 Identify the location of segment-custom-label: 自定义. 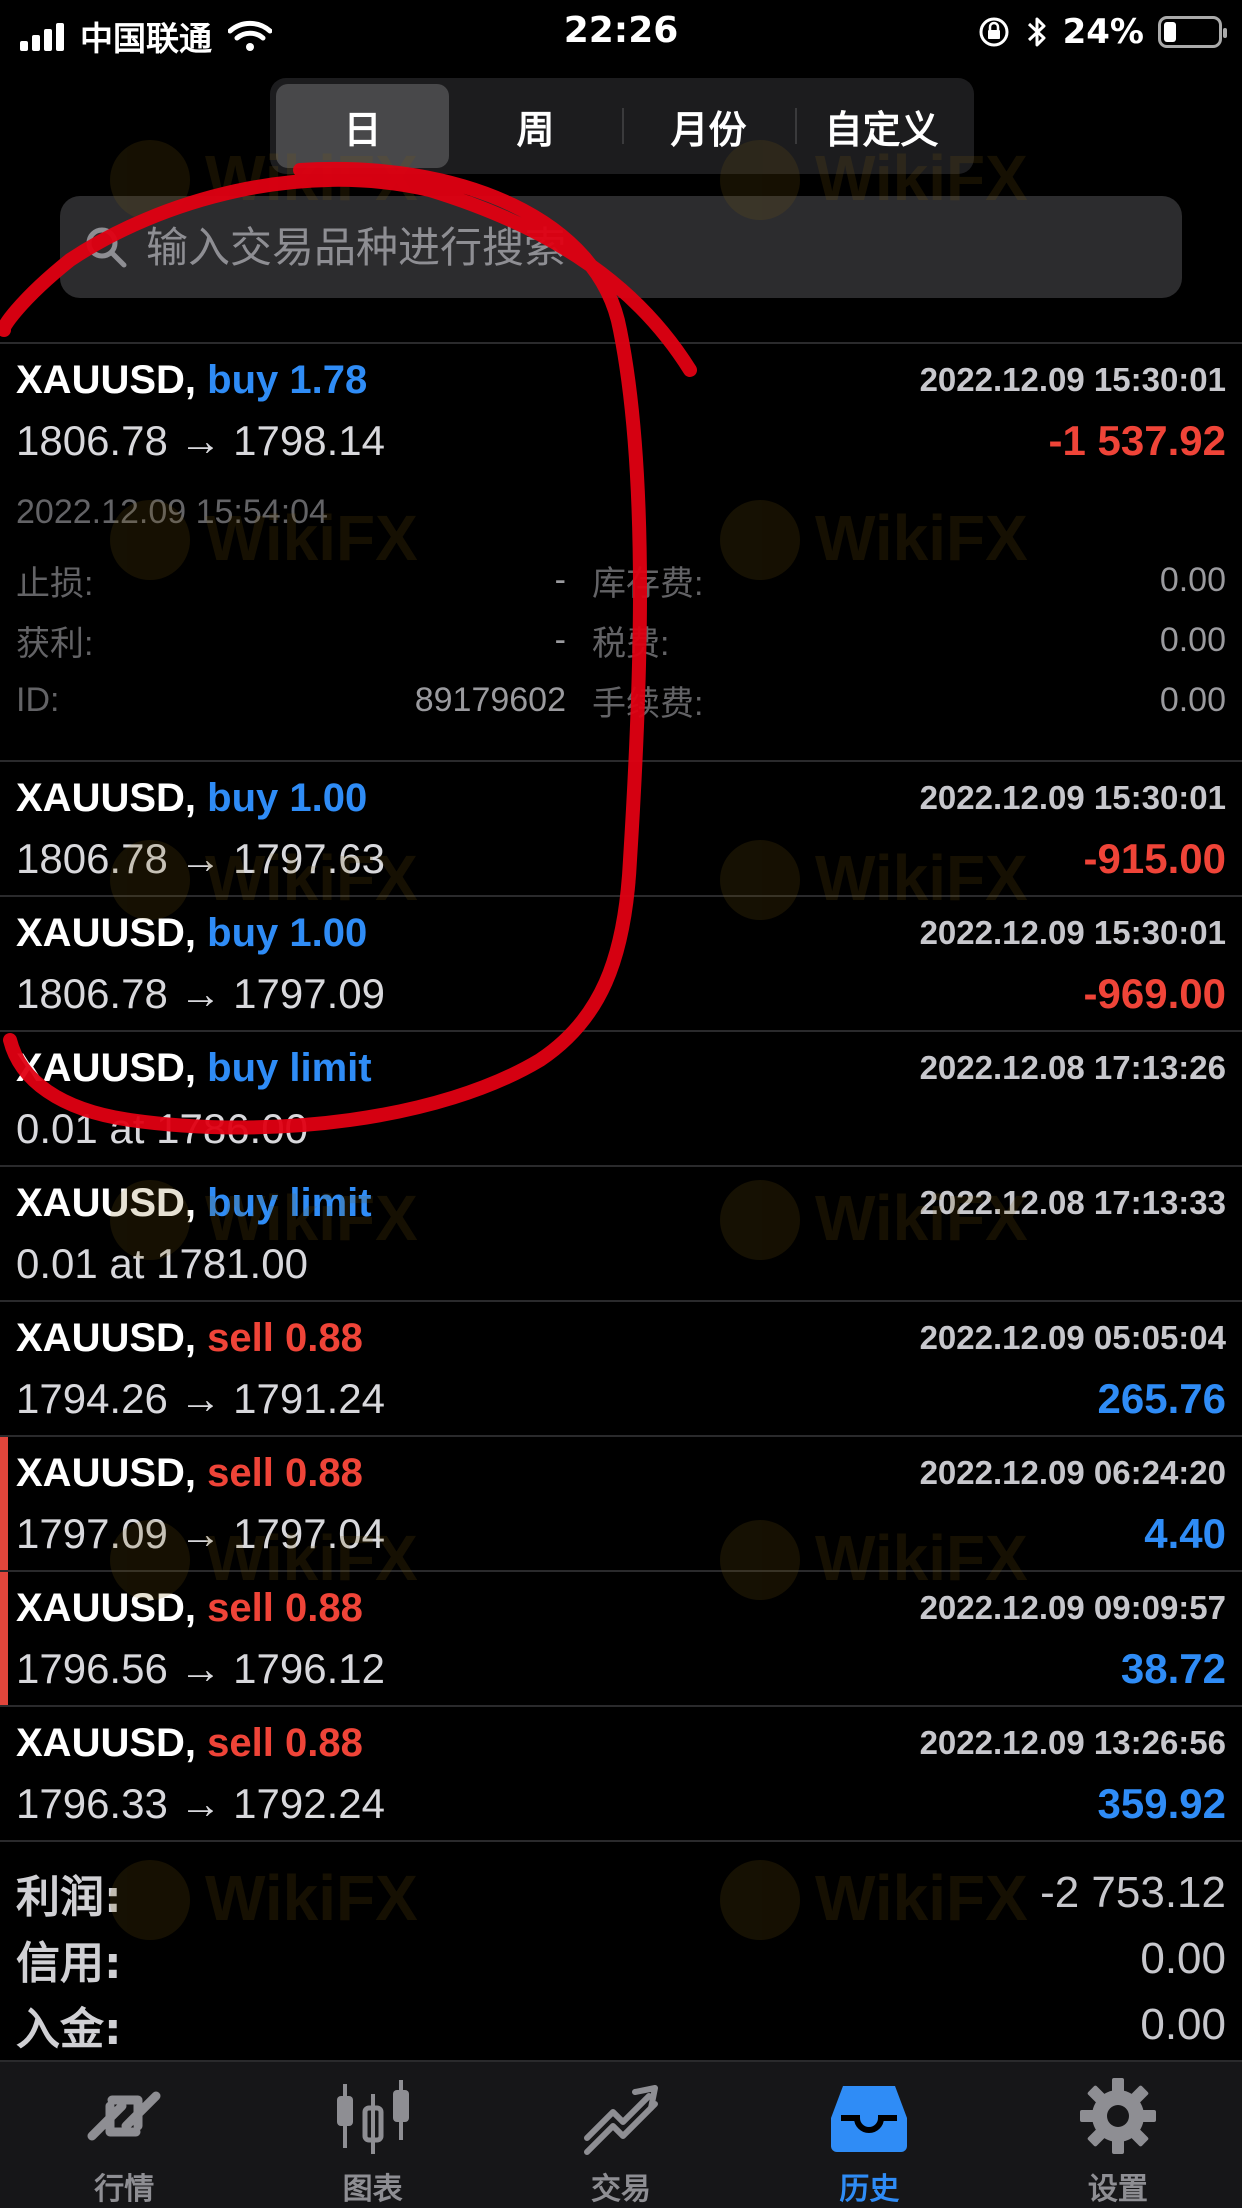
(881, 129).